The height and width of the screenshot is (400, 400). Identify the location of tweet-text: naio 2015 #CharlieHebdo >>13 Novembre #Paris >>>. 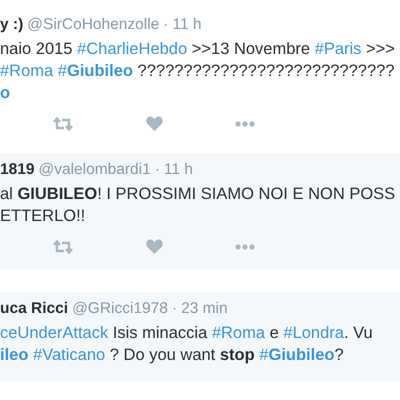
(198, 49).